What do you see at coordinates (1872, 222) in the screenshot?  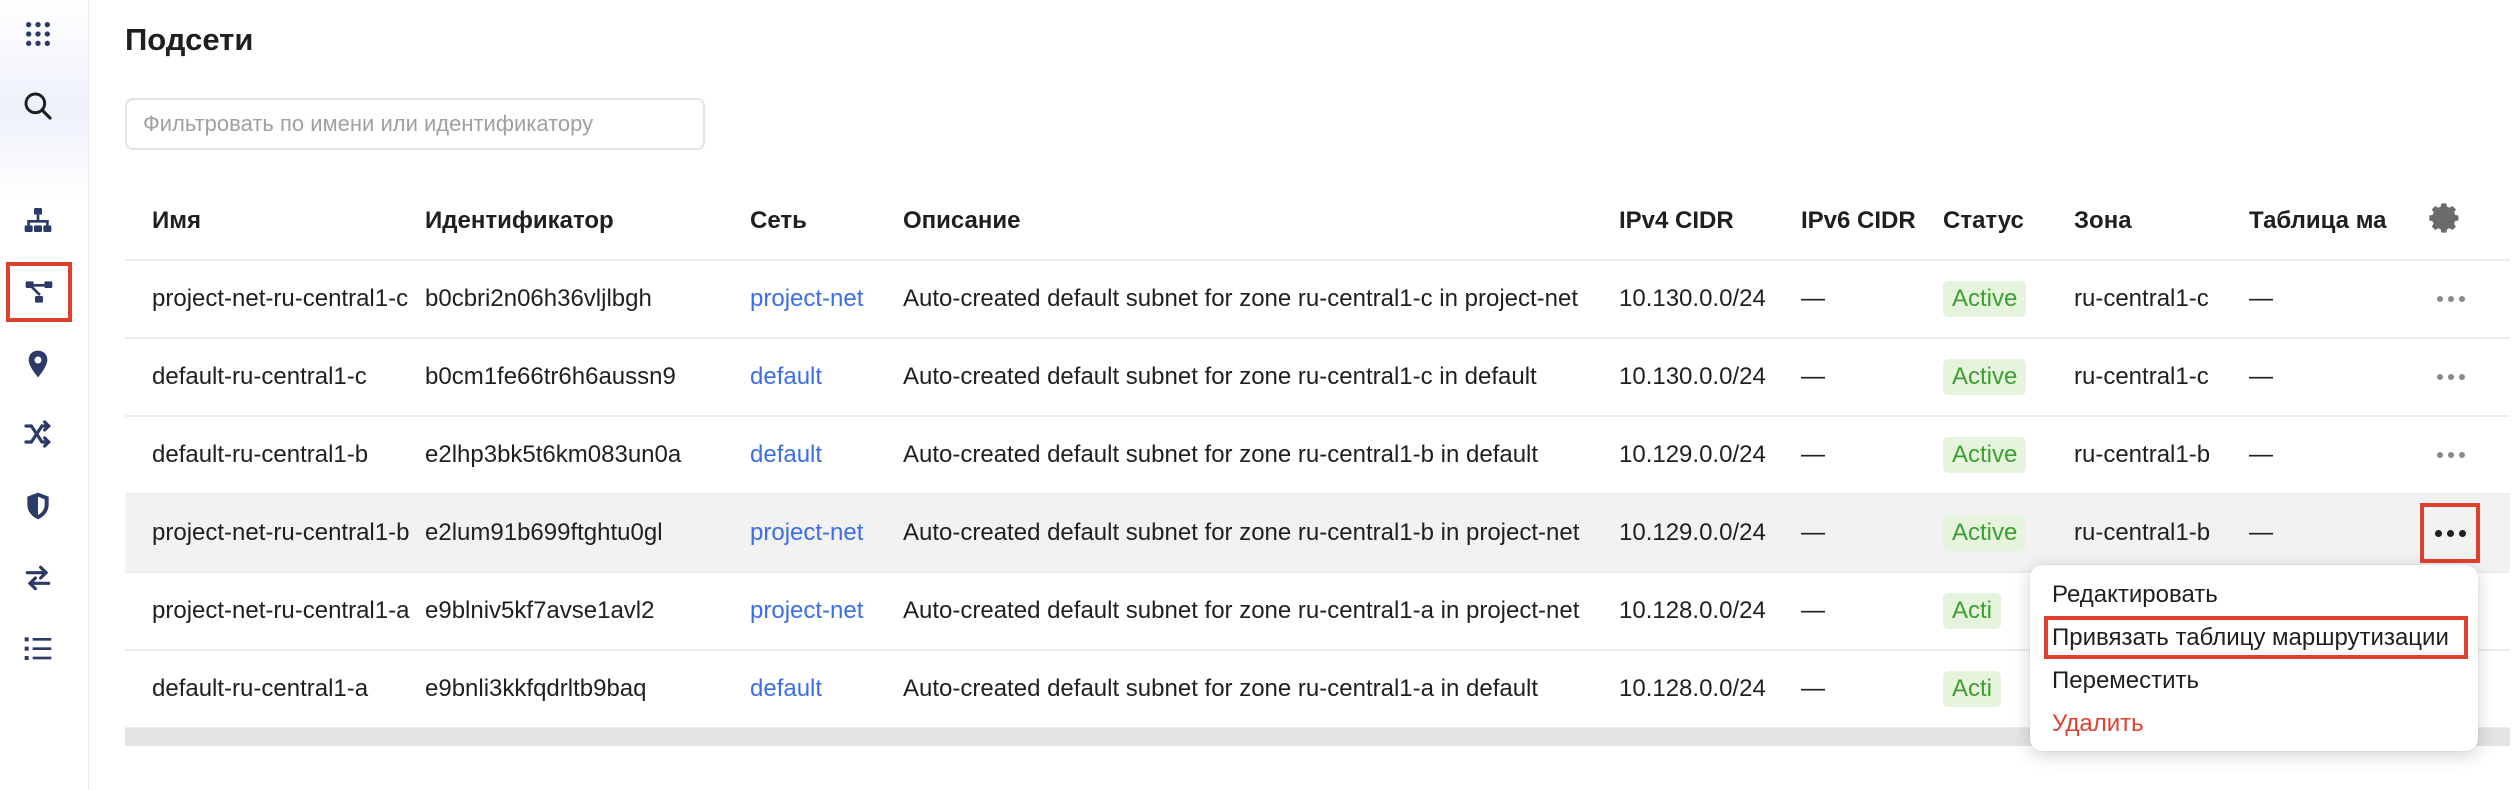 I see `column-header-ipv6: IPv6 CIDR` at bounding box center [1872, 222].